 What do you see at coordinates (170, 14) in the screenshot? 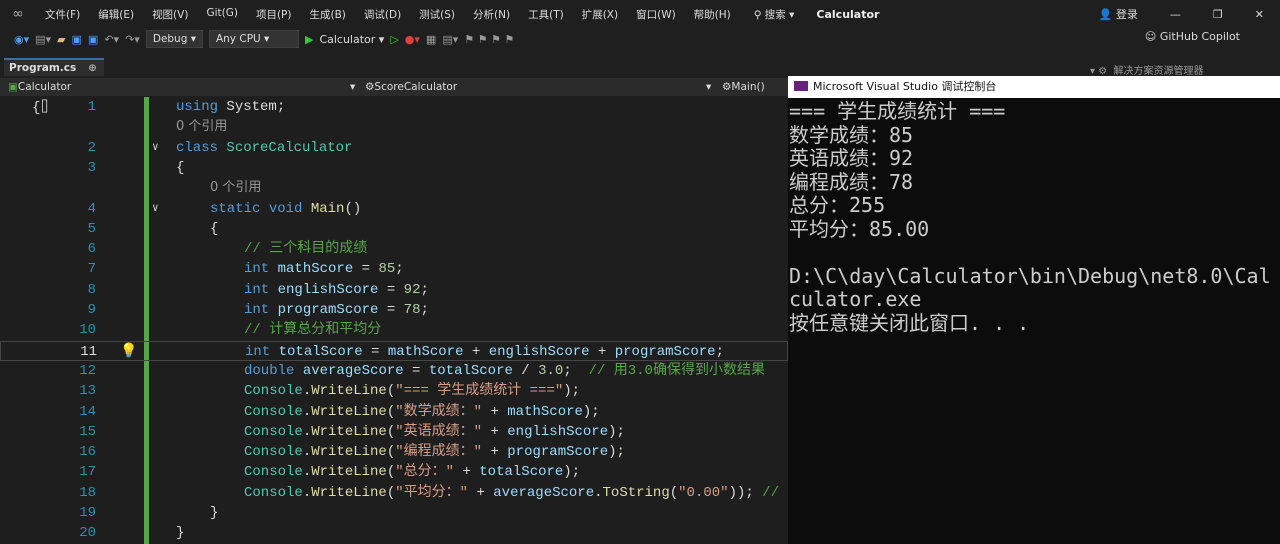
I see `menu-item: 视图(V)` at bounding box center [170, 14].